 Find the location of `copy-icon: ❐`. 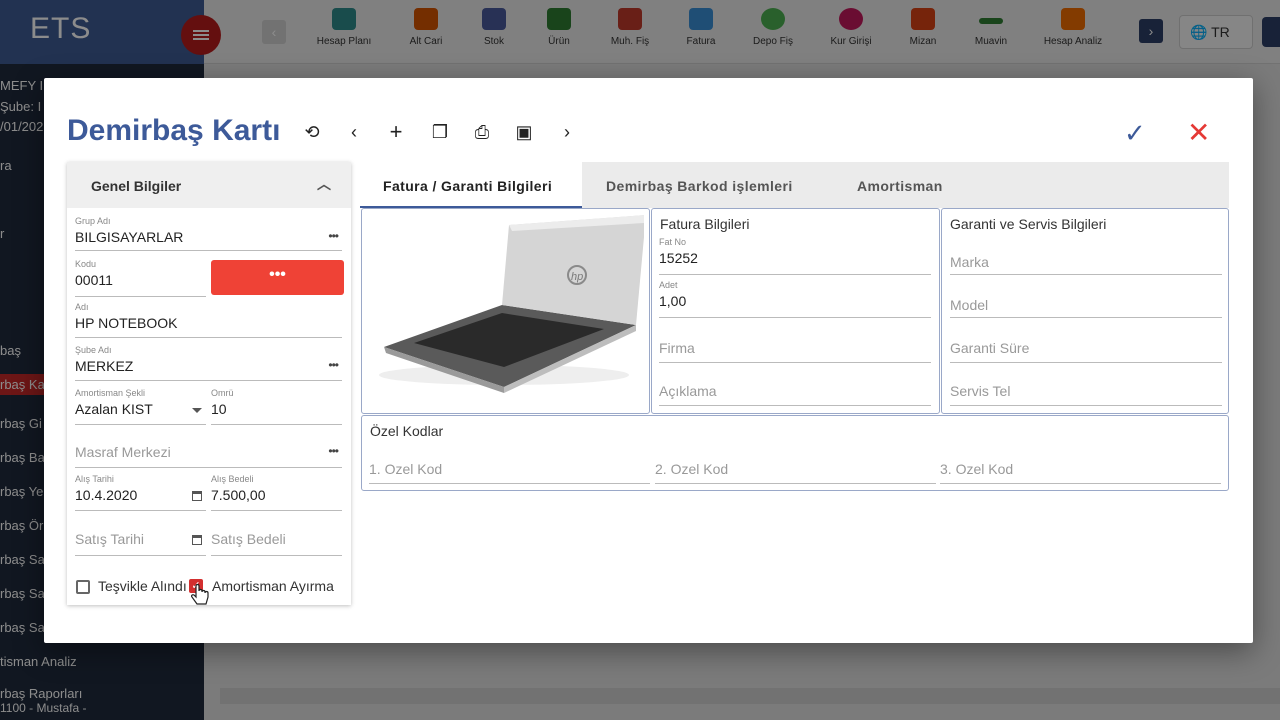

copy-icon: ❐ is located at coordinates (440, 132).